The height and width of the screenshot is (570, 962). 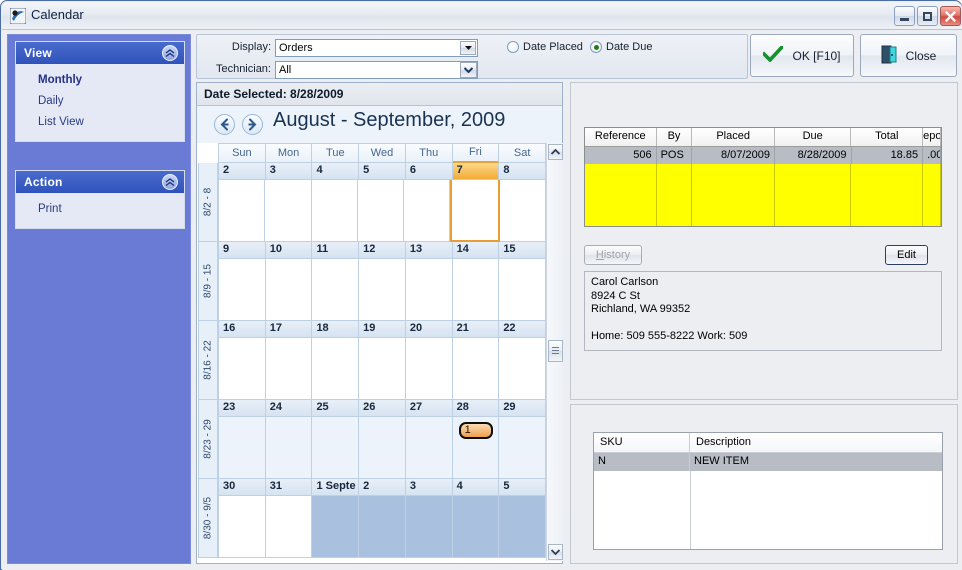 I want to click on day-number: 12, so click(x=382, y=250).